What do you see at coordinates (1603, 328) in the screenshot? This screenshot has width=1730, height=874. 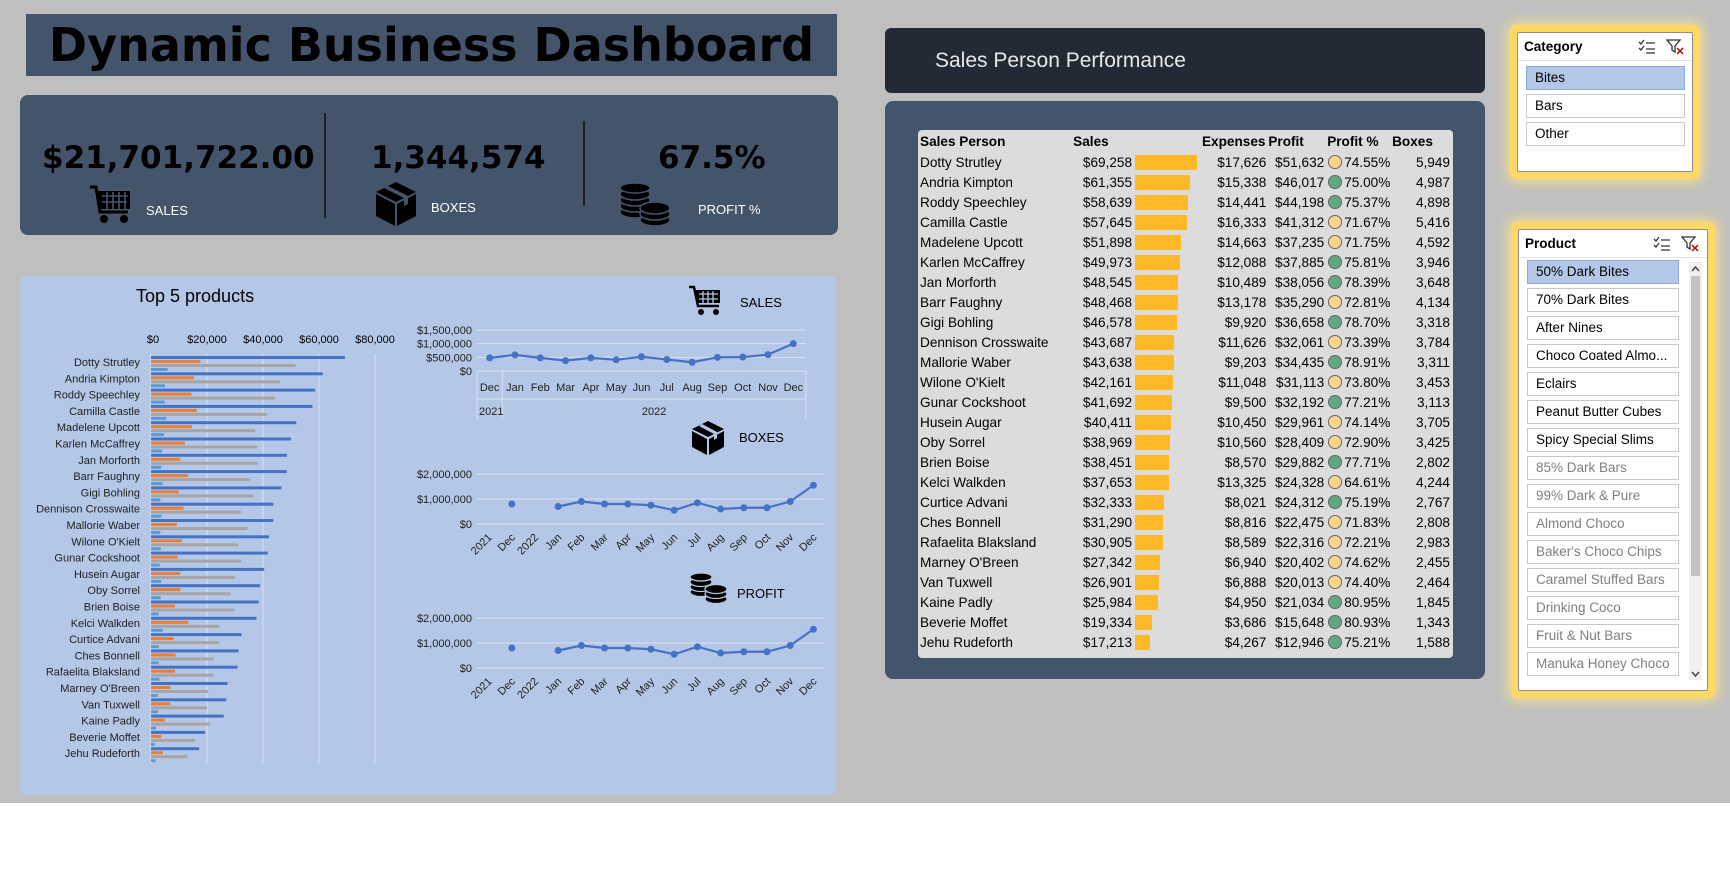 I see `product-slicer-item: After Nines` at bounding box center [1603, 328].